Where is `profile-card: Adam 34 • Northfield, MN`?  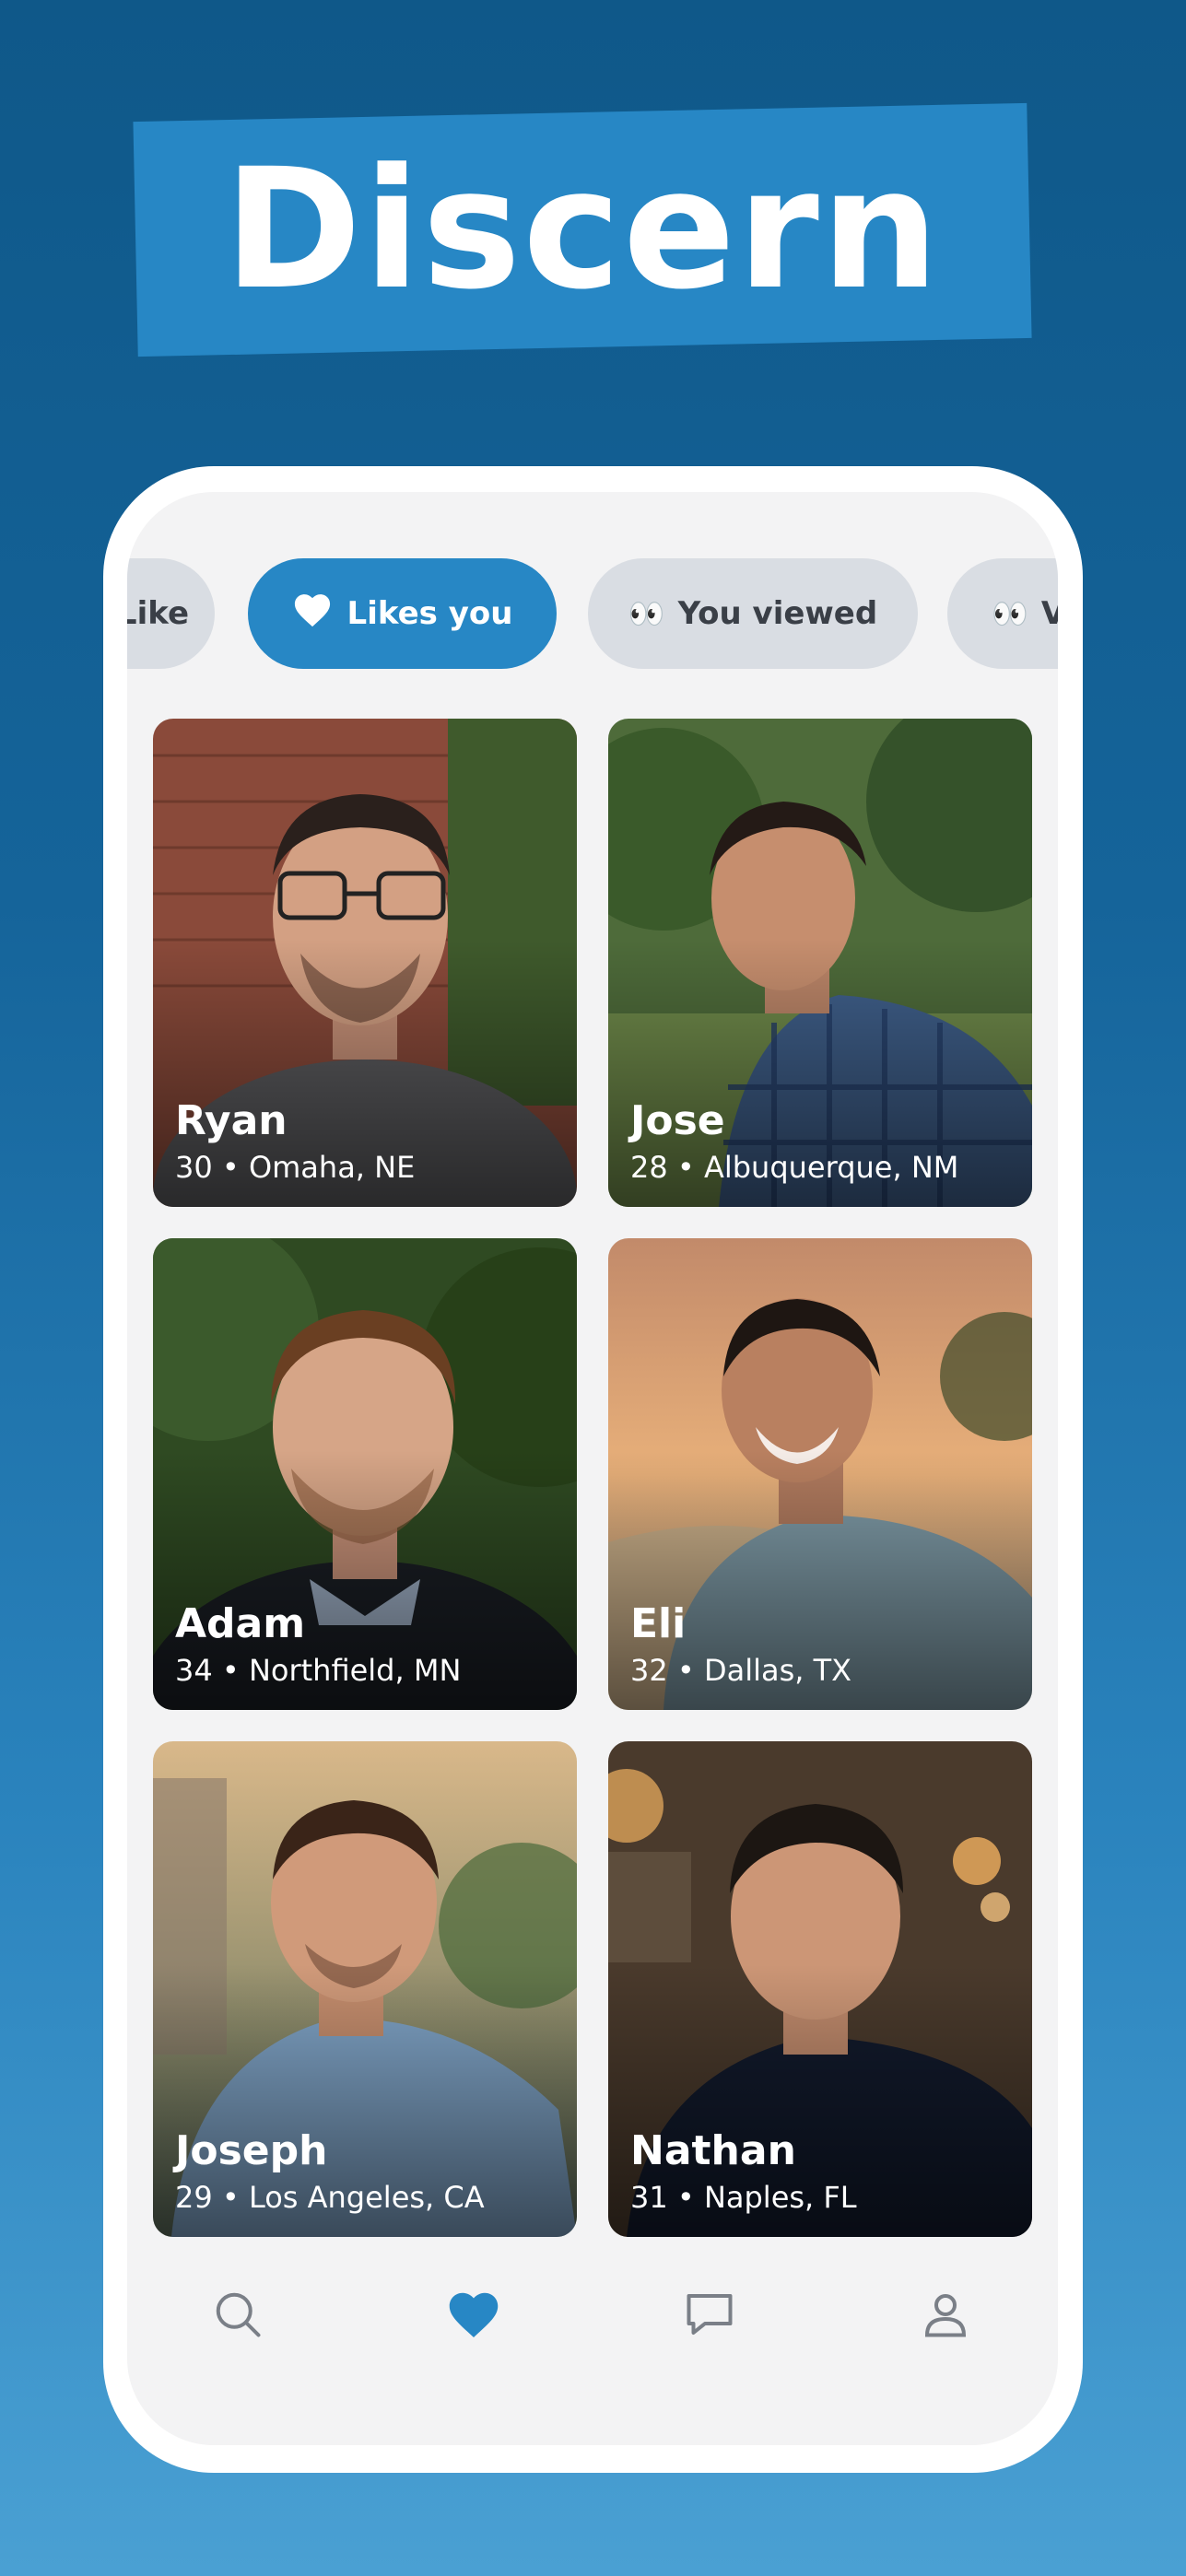 profile-card: Adam 34 • Northfield, MN is located at coordinates (365, 1474).